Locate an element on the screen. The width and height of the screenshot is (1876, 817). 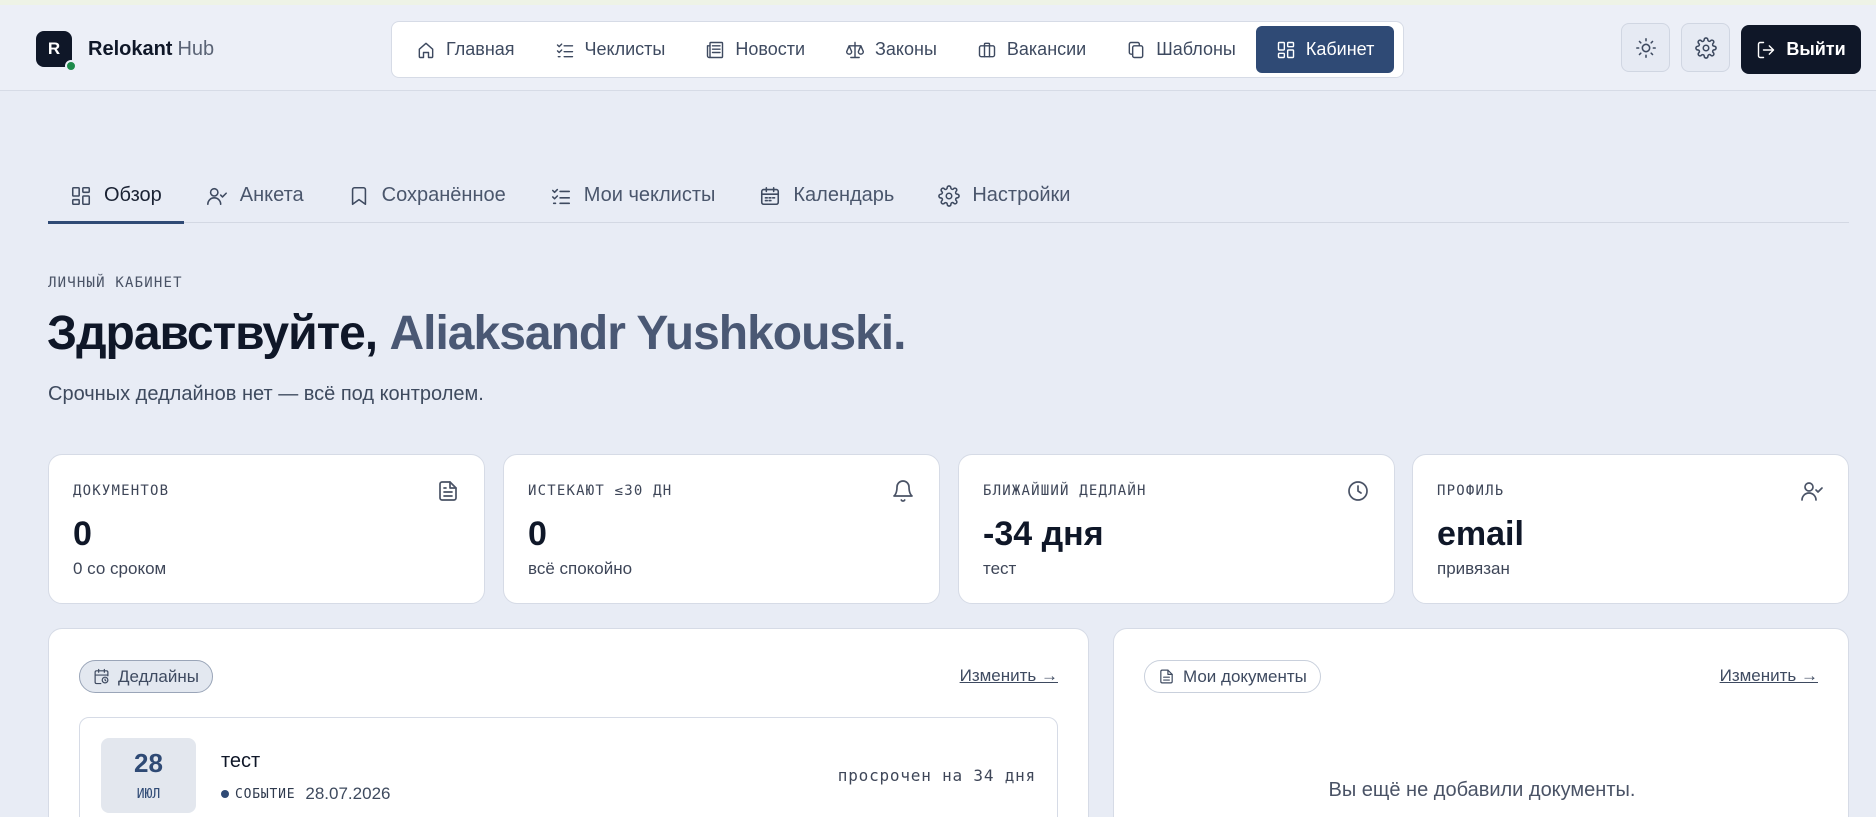
tab-settings: Настройки is located at coordinates (1004, 195).